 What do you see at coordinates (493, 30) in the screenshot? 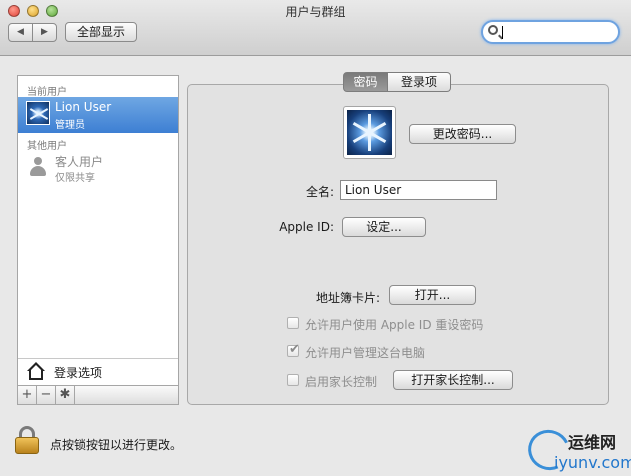
I see `search-icon` at bounding box center [493, 30].